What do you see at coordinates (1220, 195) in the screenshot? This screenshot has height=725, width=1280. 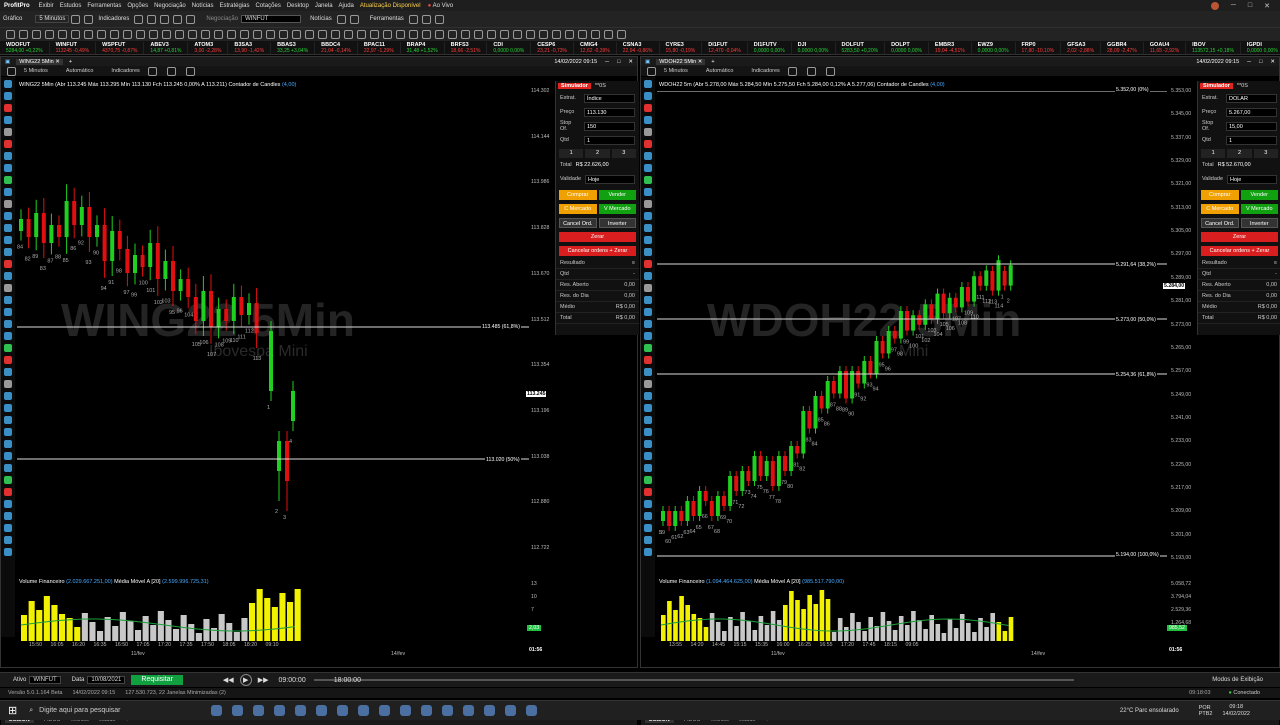 I see `buy-button: Comprar` at bounding box center [1220, 195].